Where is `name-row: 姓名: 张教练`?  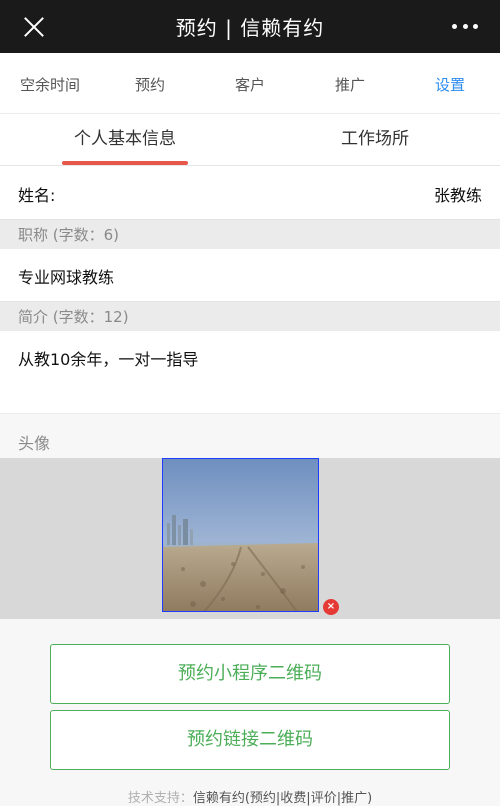 name-row: 姓名: 张教练 is located at coordinates (250, 192).